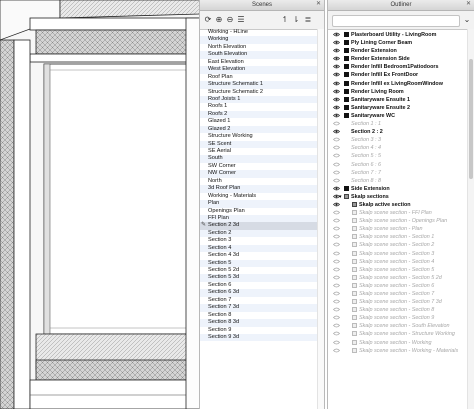 The height and width of the screenshot is (409, 474). Describe the element at coordinates (262, 337) in the screenshot. I see `scene-item: Section 9 3d` at that location.